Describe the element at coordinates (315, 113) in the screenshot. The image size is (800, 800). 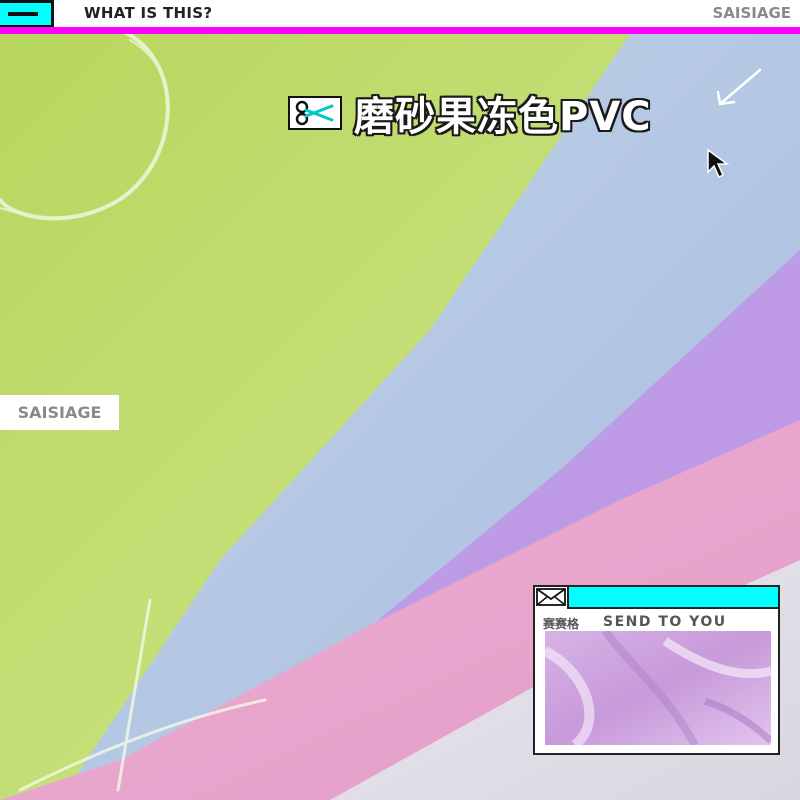
I see `scissors-icon` at that location.